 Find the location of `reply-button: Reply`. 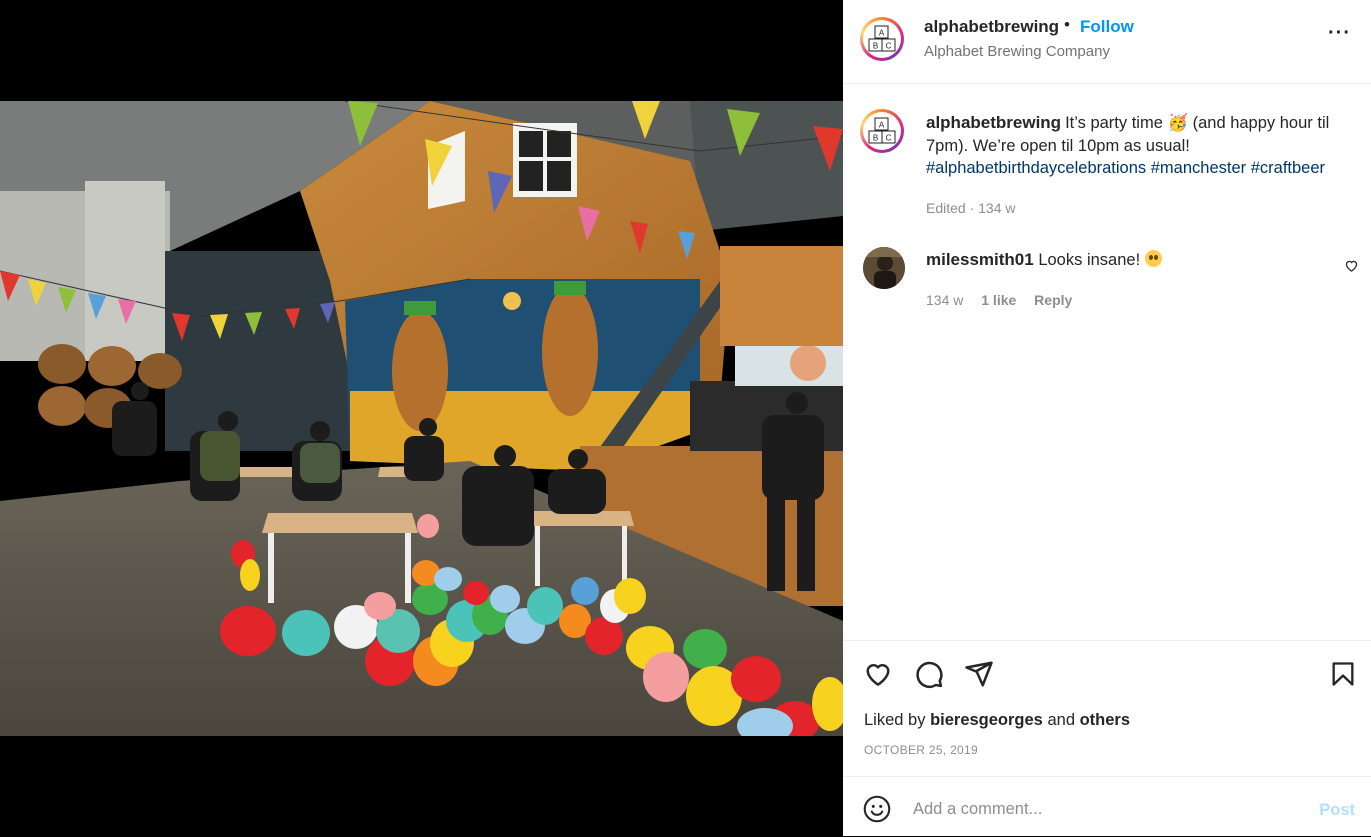

reply-button: Reply is located at coordinates (1053, 300).